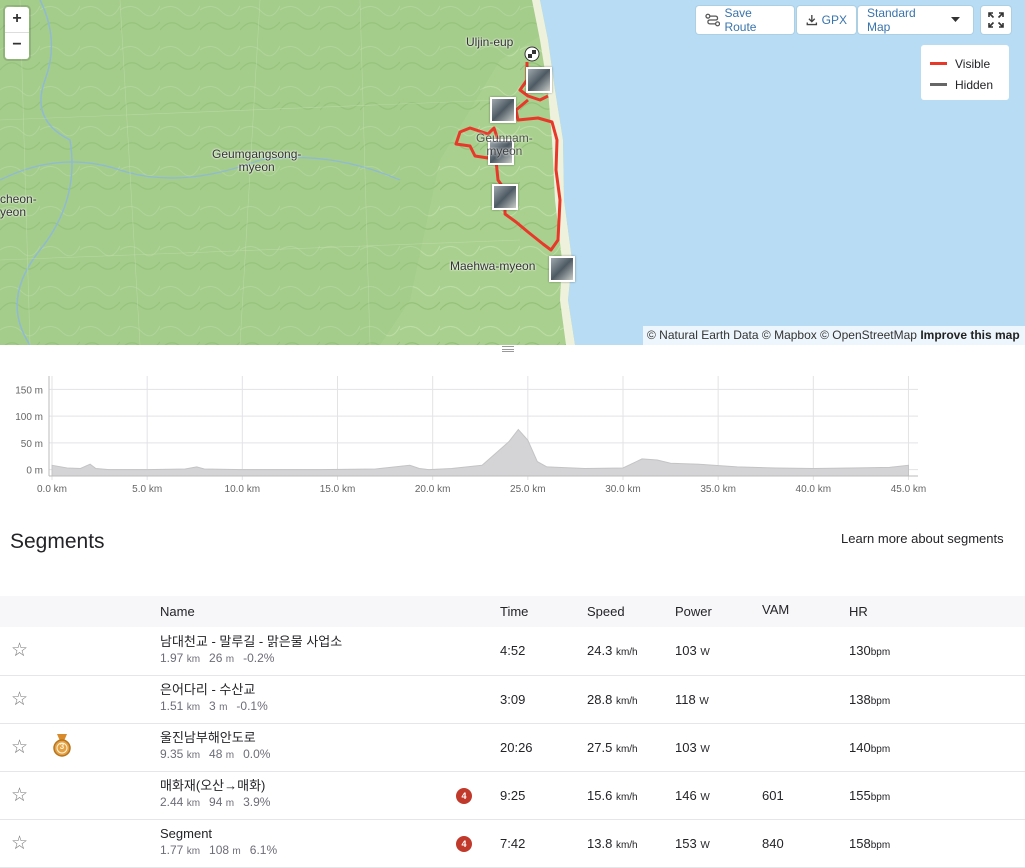 The width and height of the screenshot is (1025, 868). What do you see at coordinates (18, 205) in the screenshot?
I see `place-label: cheon- yeon` at bounding box center [18, 205].